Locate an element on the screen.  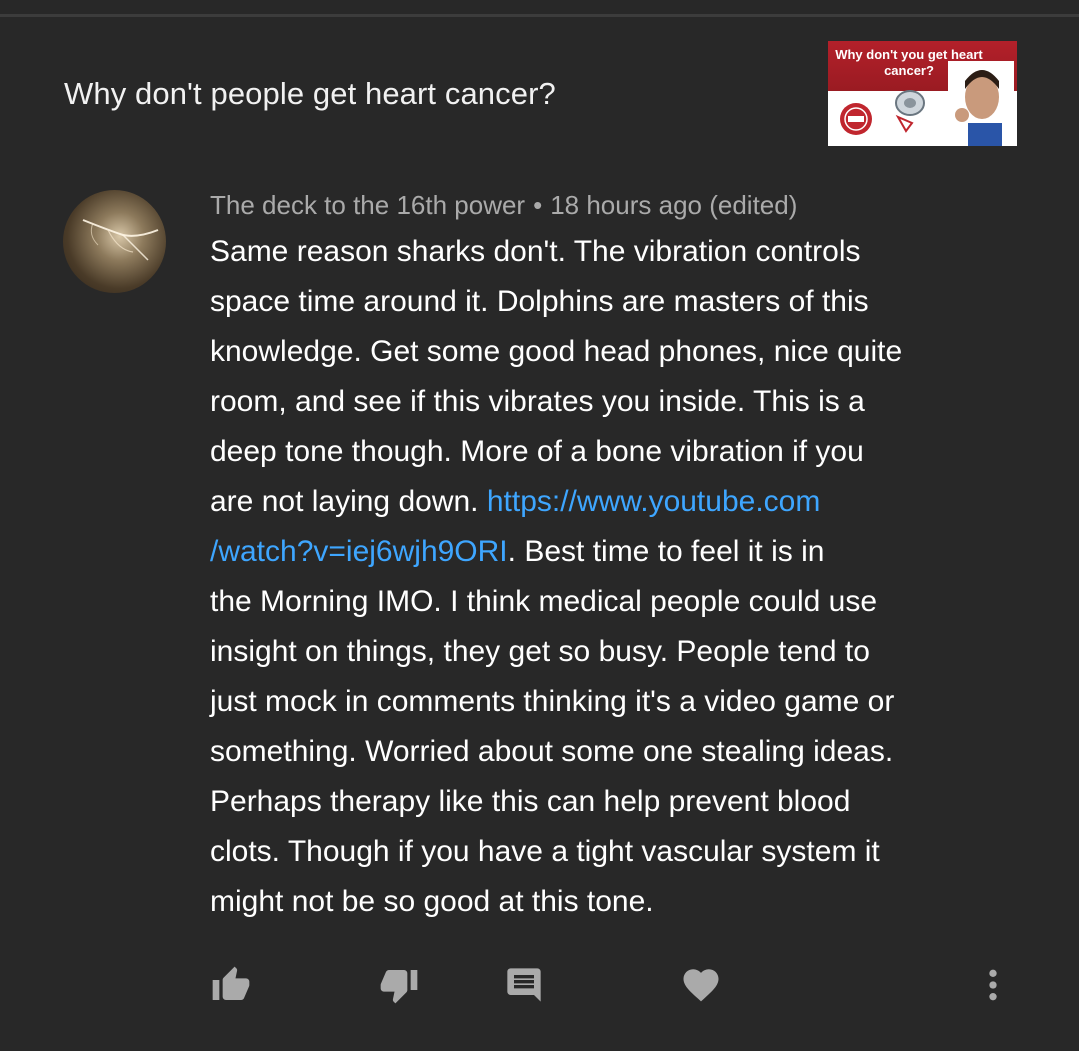
avatar-lightning-image is located at coordinates (120, 240).